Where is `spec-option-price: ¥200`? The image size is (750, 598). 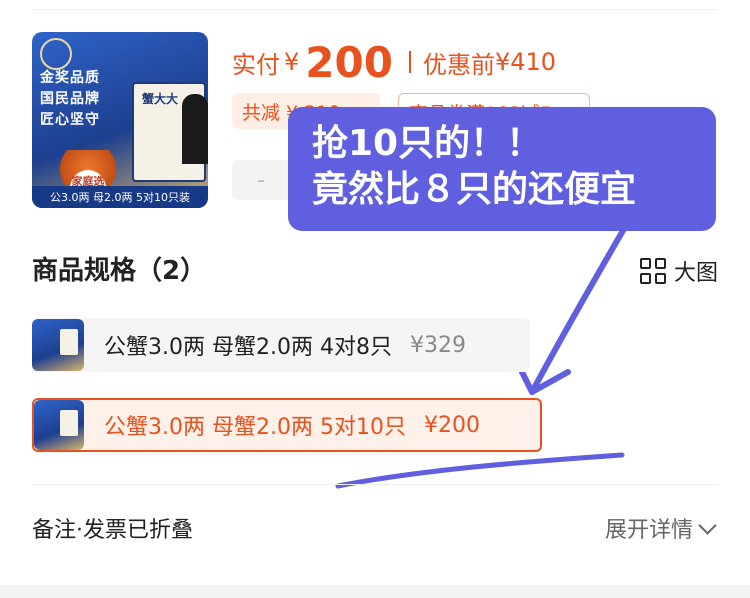 spec-option-price: ¥200 is located at coordinates (451, 425).